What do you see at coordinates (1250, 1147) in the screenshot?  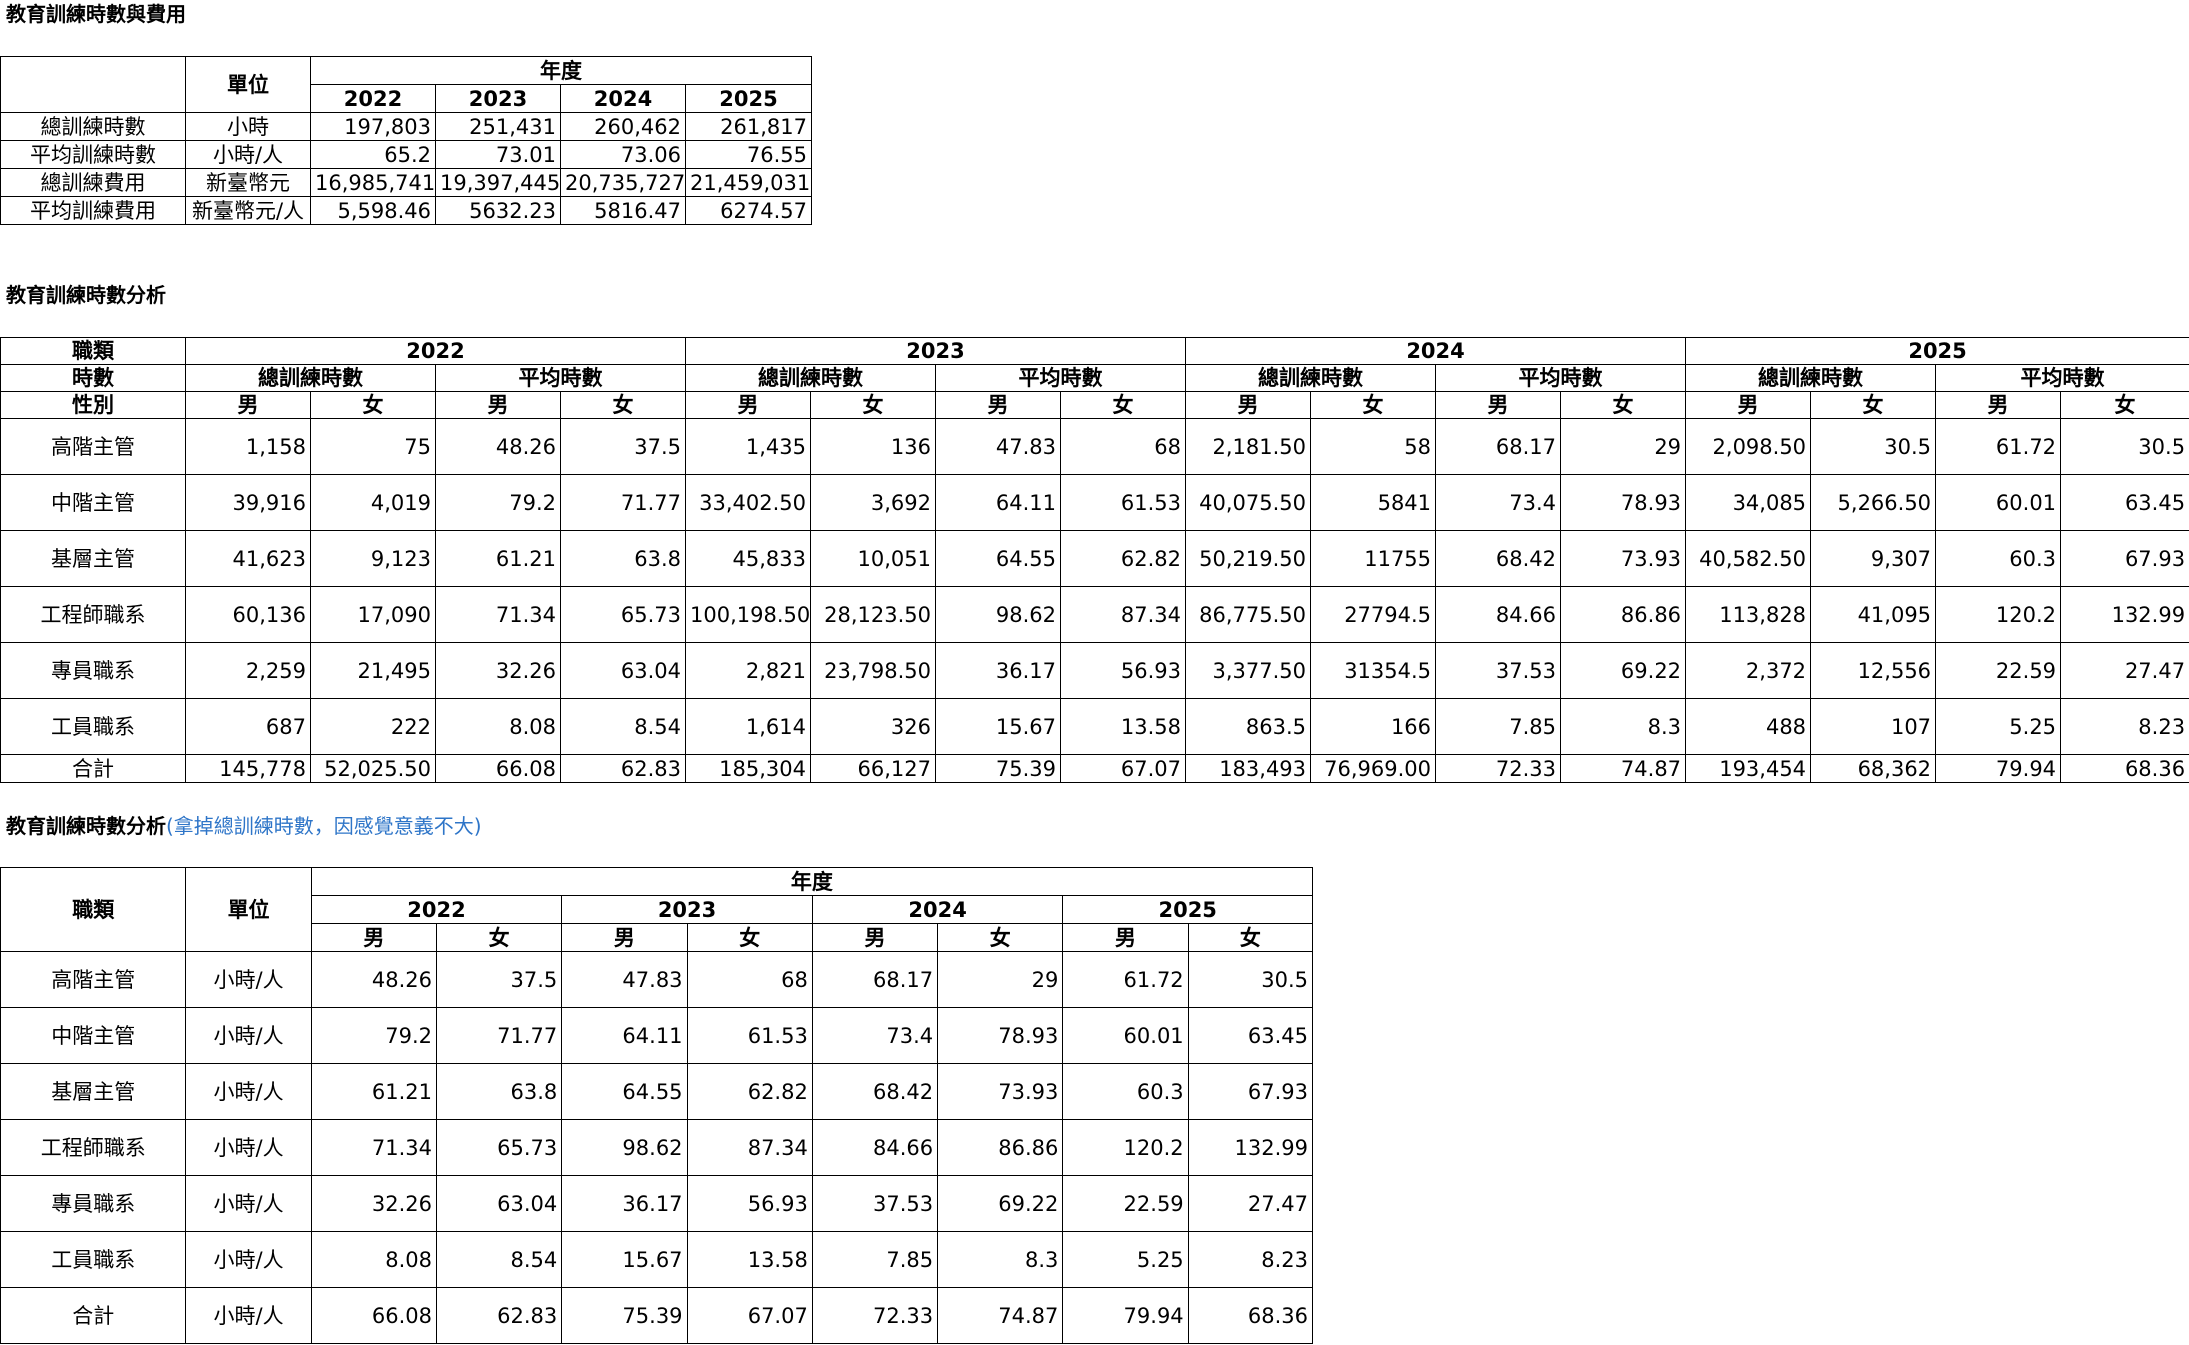 I see `value-cell: 132.99` at bounding box center [1250, 1147].